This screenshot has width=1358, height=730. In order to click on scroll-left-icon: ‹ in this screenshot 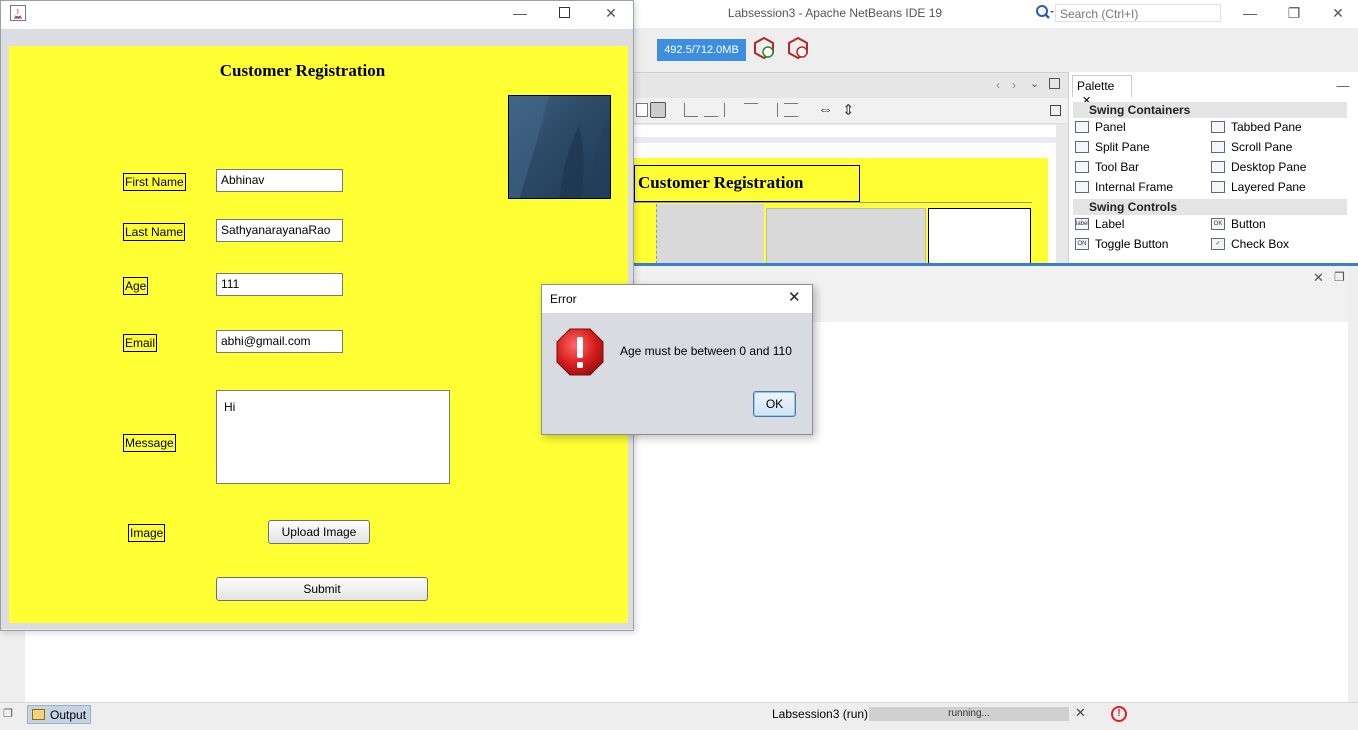, I will do `click(998, 85)`.